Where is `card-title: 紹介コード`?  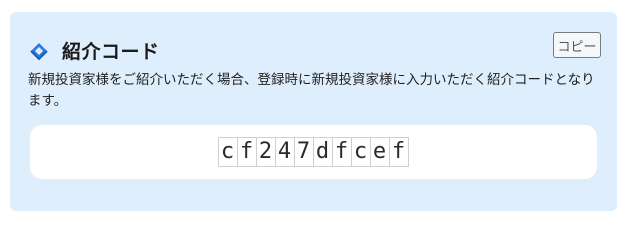
card-title: 紹介コード is located at coordinates (111, 52).